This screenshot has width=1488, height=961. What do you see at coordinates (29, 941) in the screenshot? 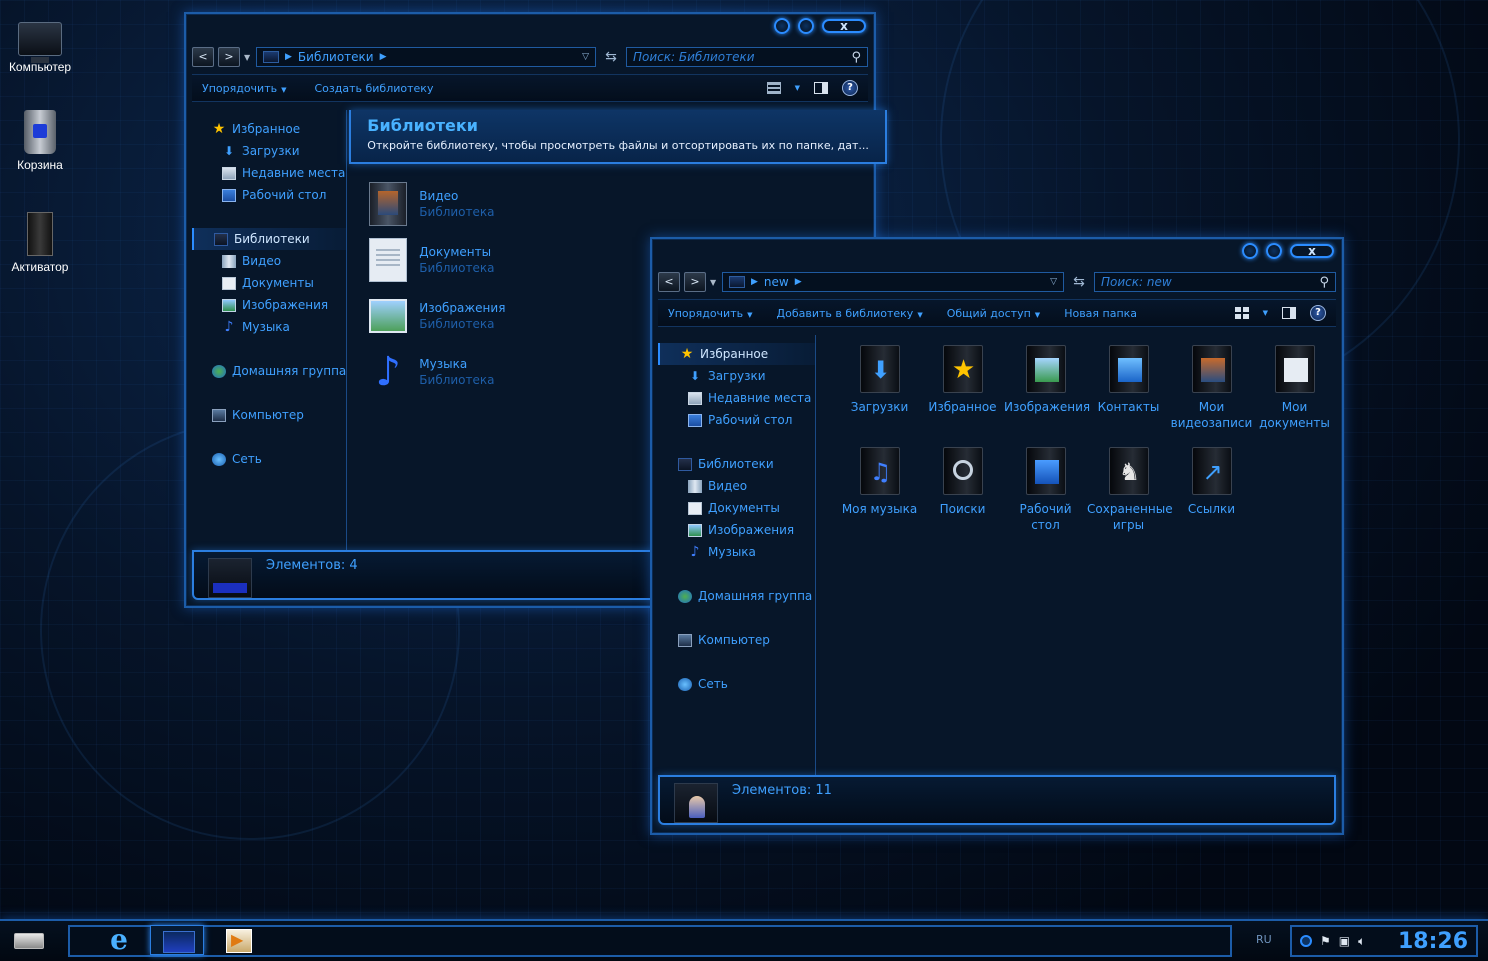
I see `start-button` at bounding box center [29, 941].